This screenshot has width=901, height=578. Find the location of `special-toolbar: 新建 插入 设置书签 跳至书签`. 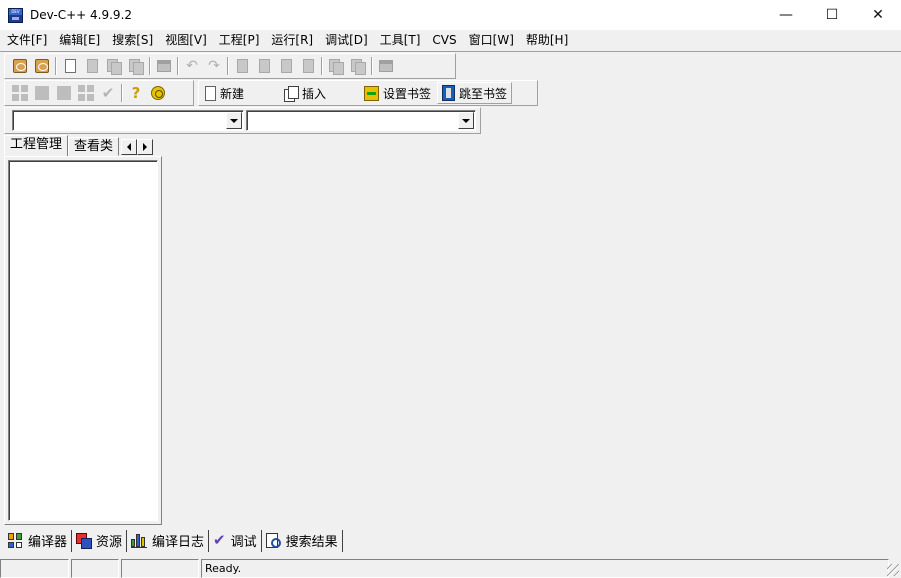

special-toolbar: 新建 插入 设置书签 跳至书签 is located at coordinates (368, 93).